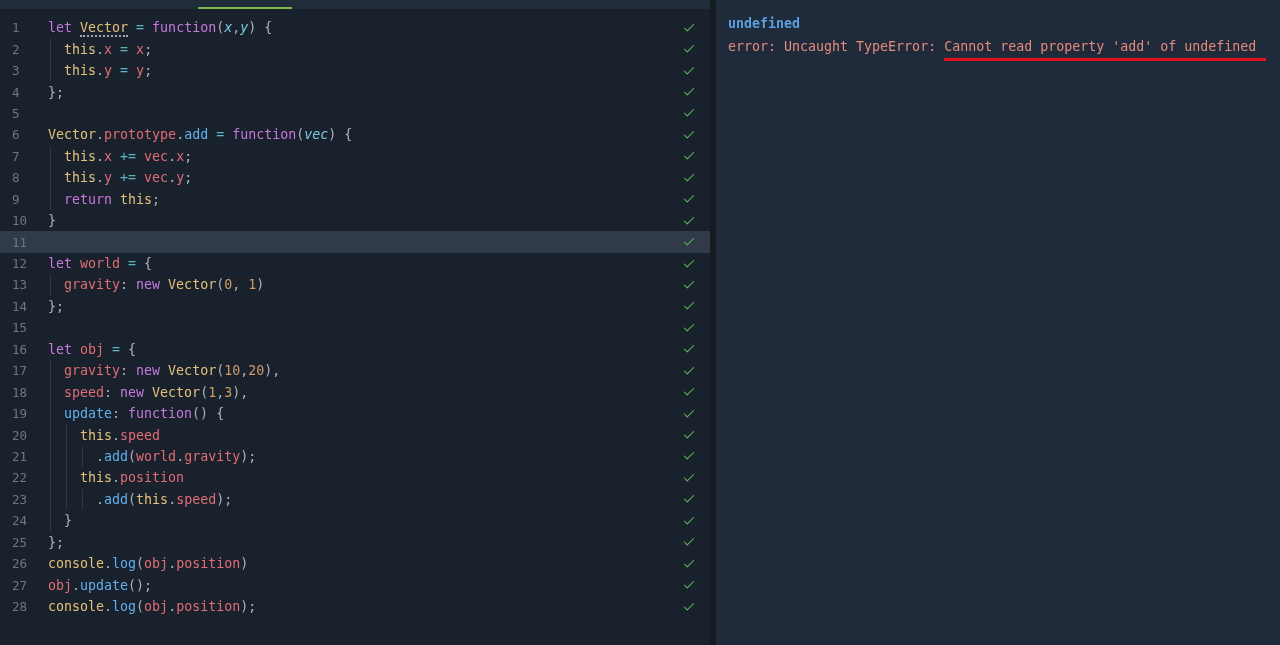 The height and width of the screenshot is (645, 1280). I want to click on line-number: 5, so click(16, 113).